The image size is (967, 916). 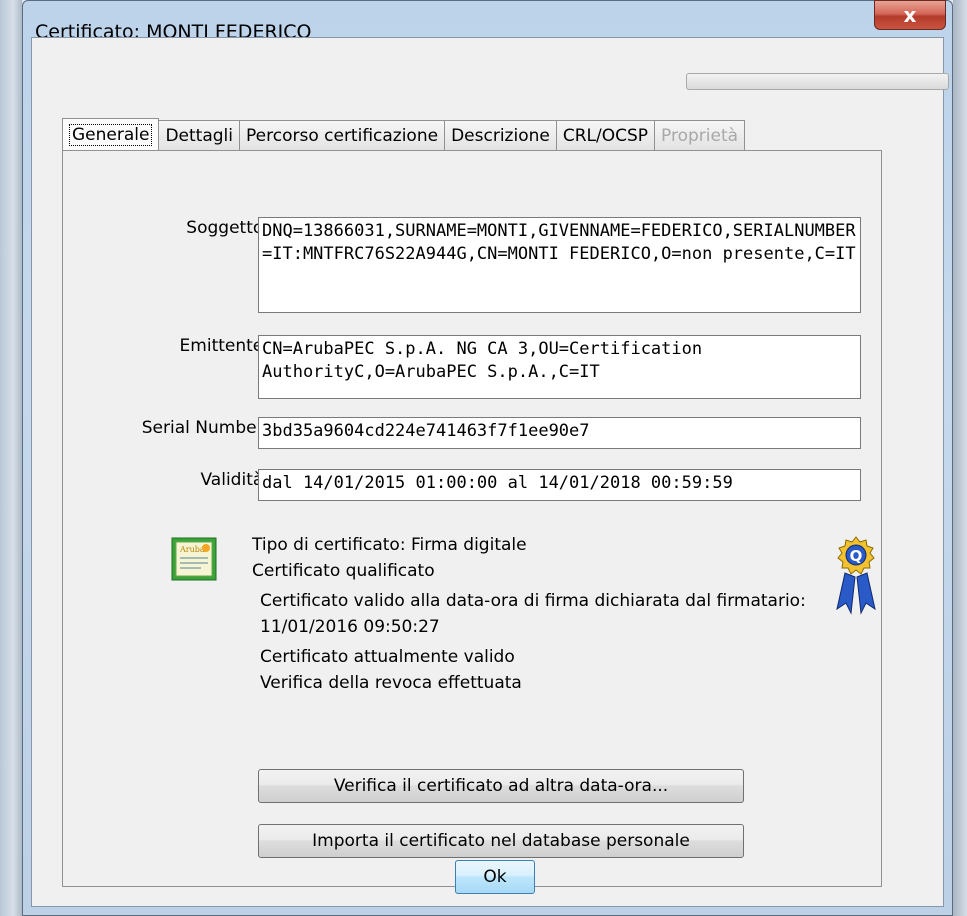 What do you see at coordinates (960, 458) in the screenshot?
I see `background-window-strip-right` at bounding box center [960, 458].